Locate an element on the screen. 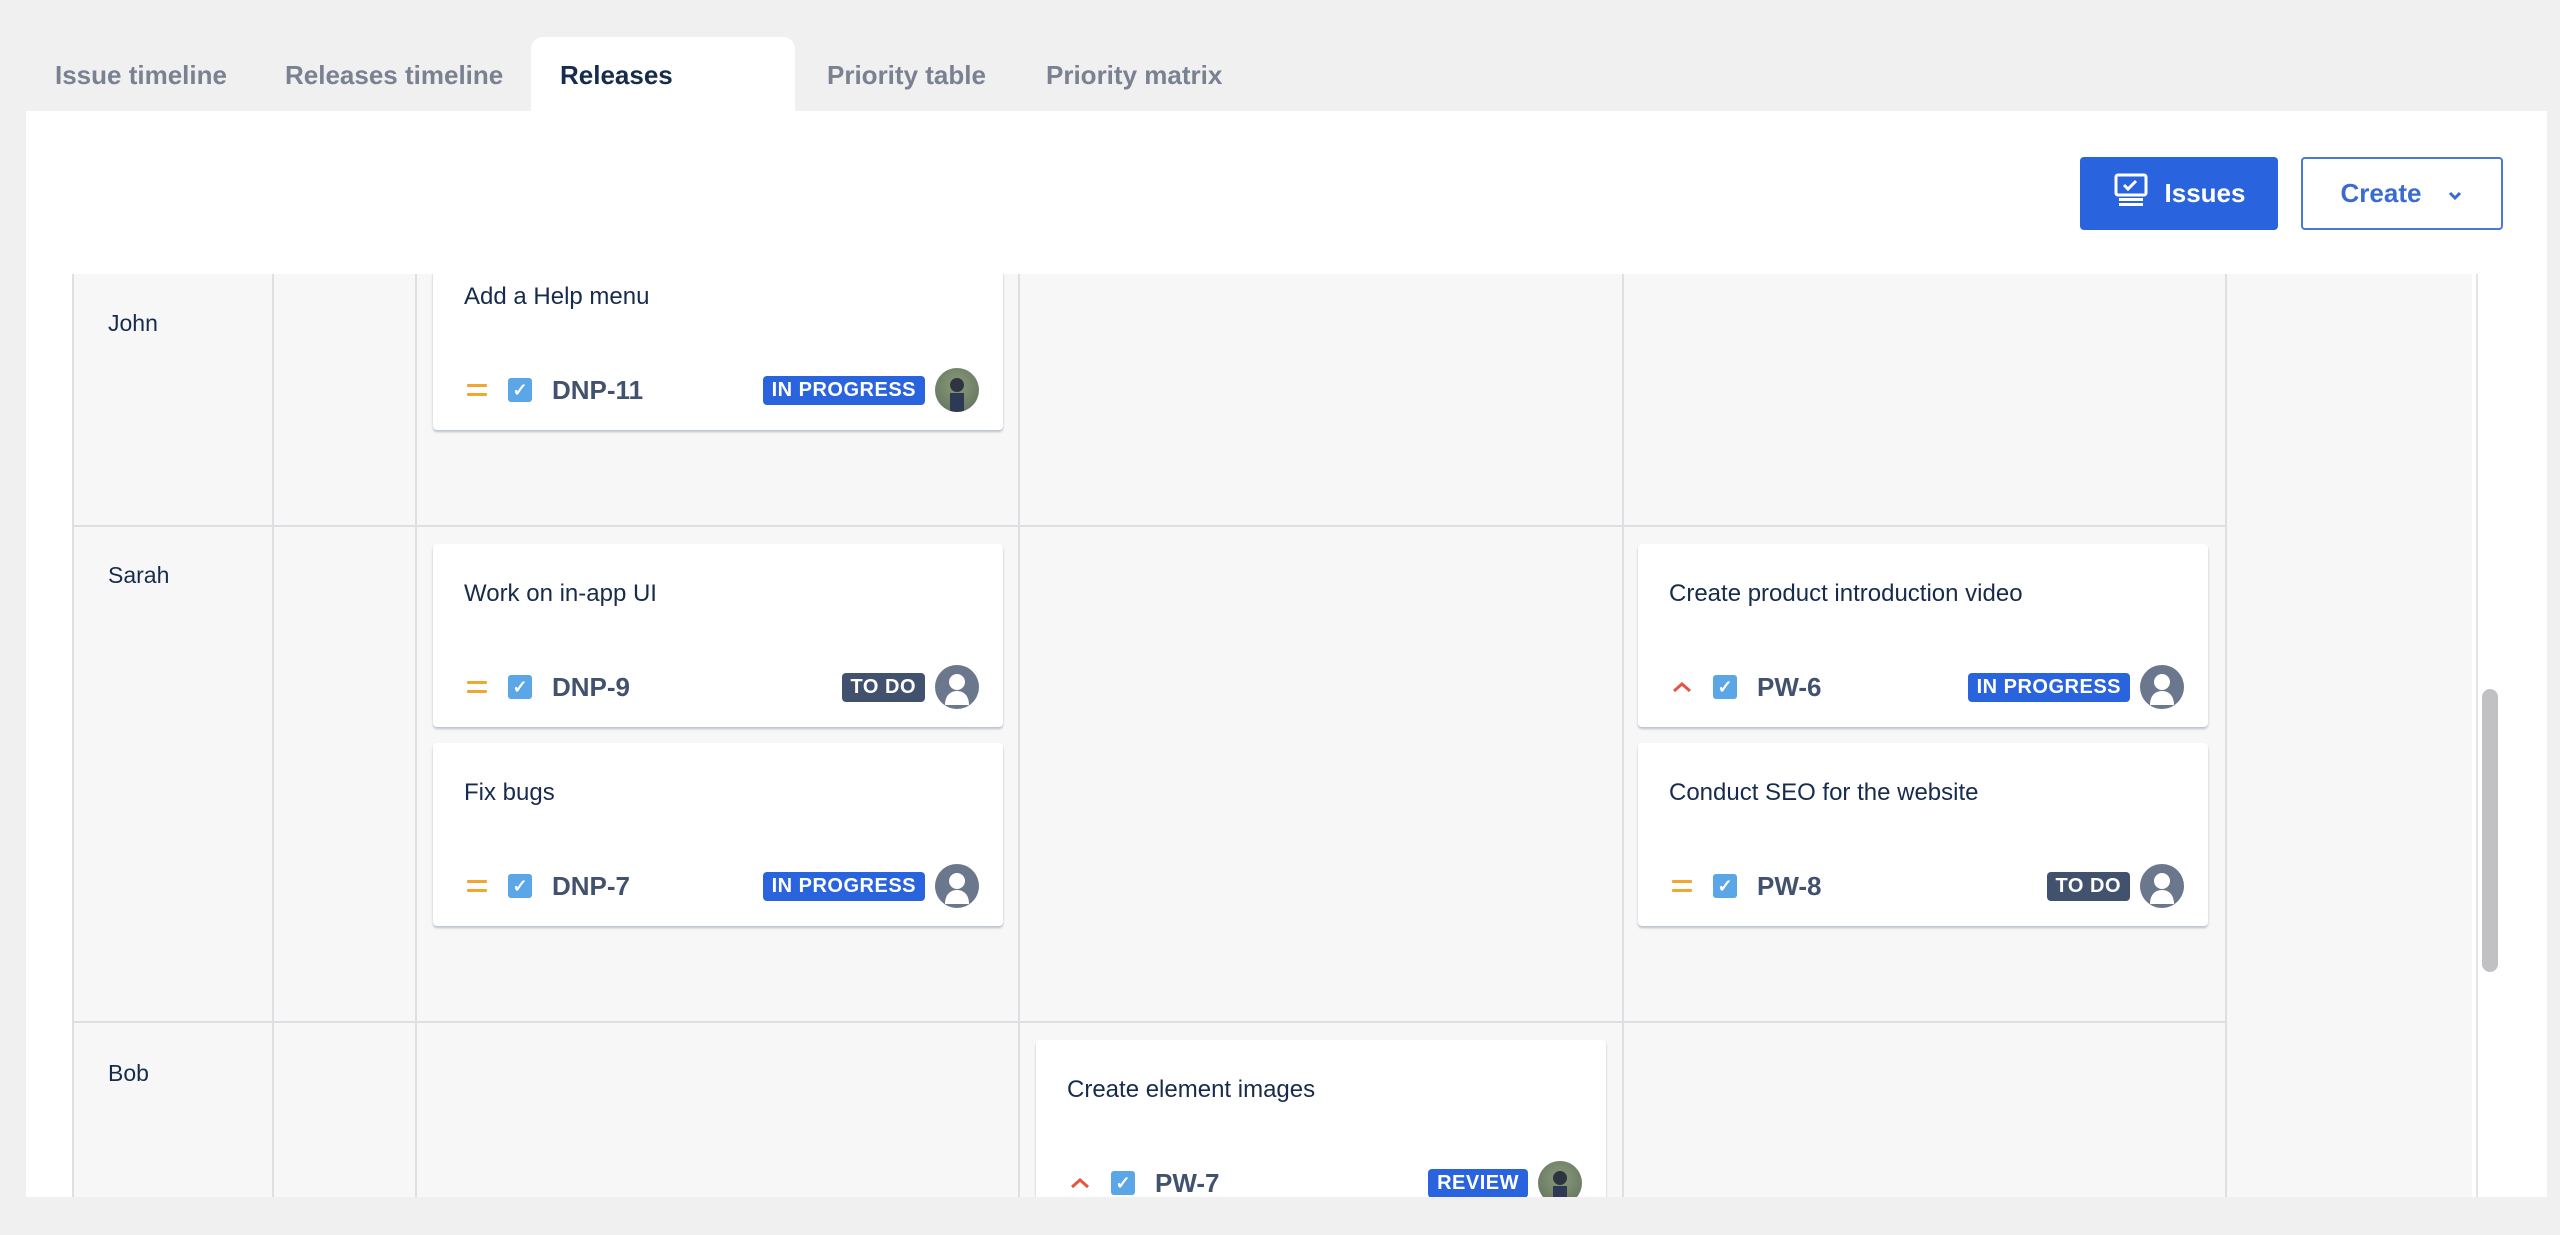 The height and width of the screenshot is (1235, 2560). card-title: Create element images is located at coordinates (1191, 1089).